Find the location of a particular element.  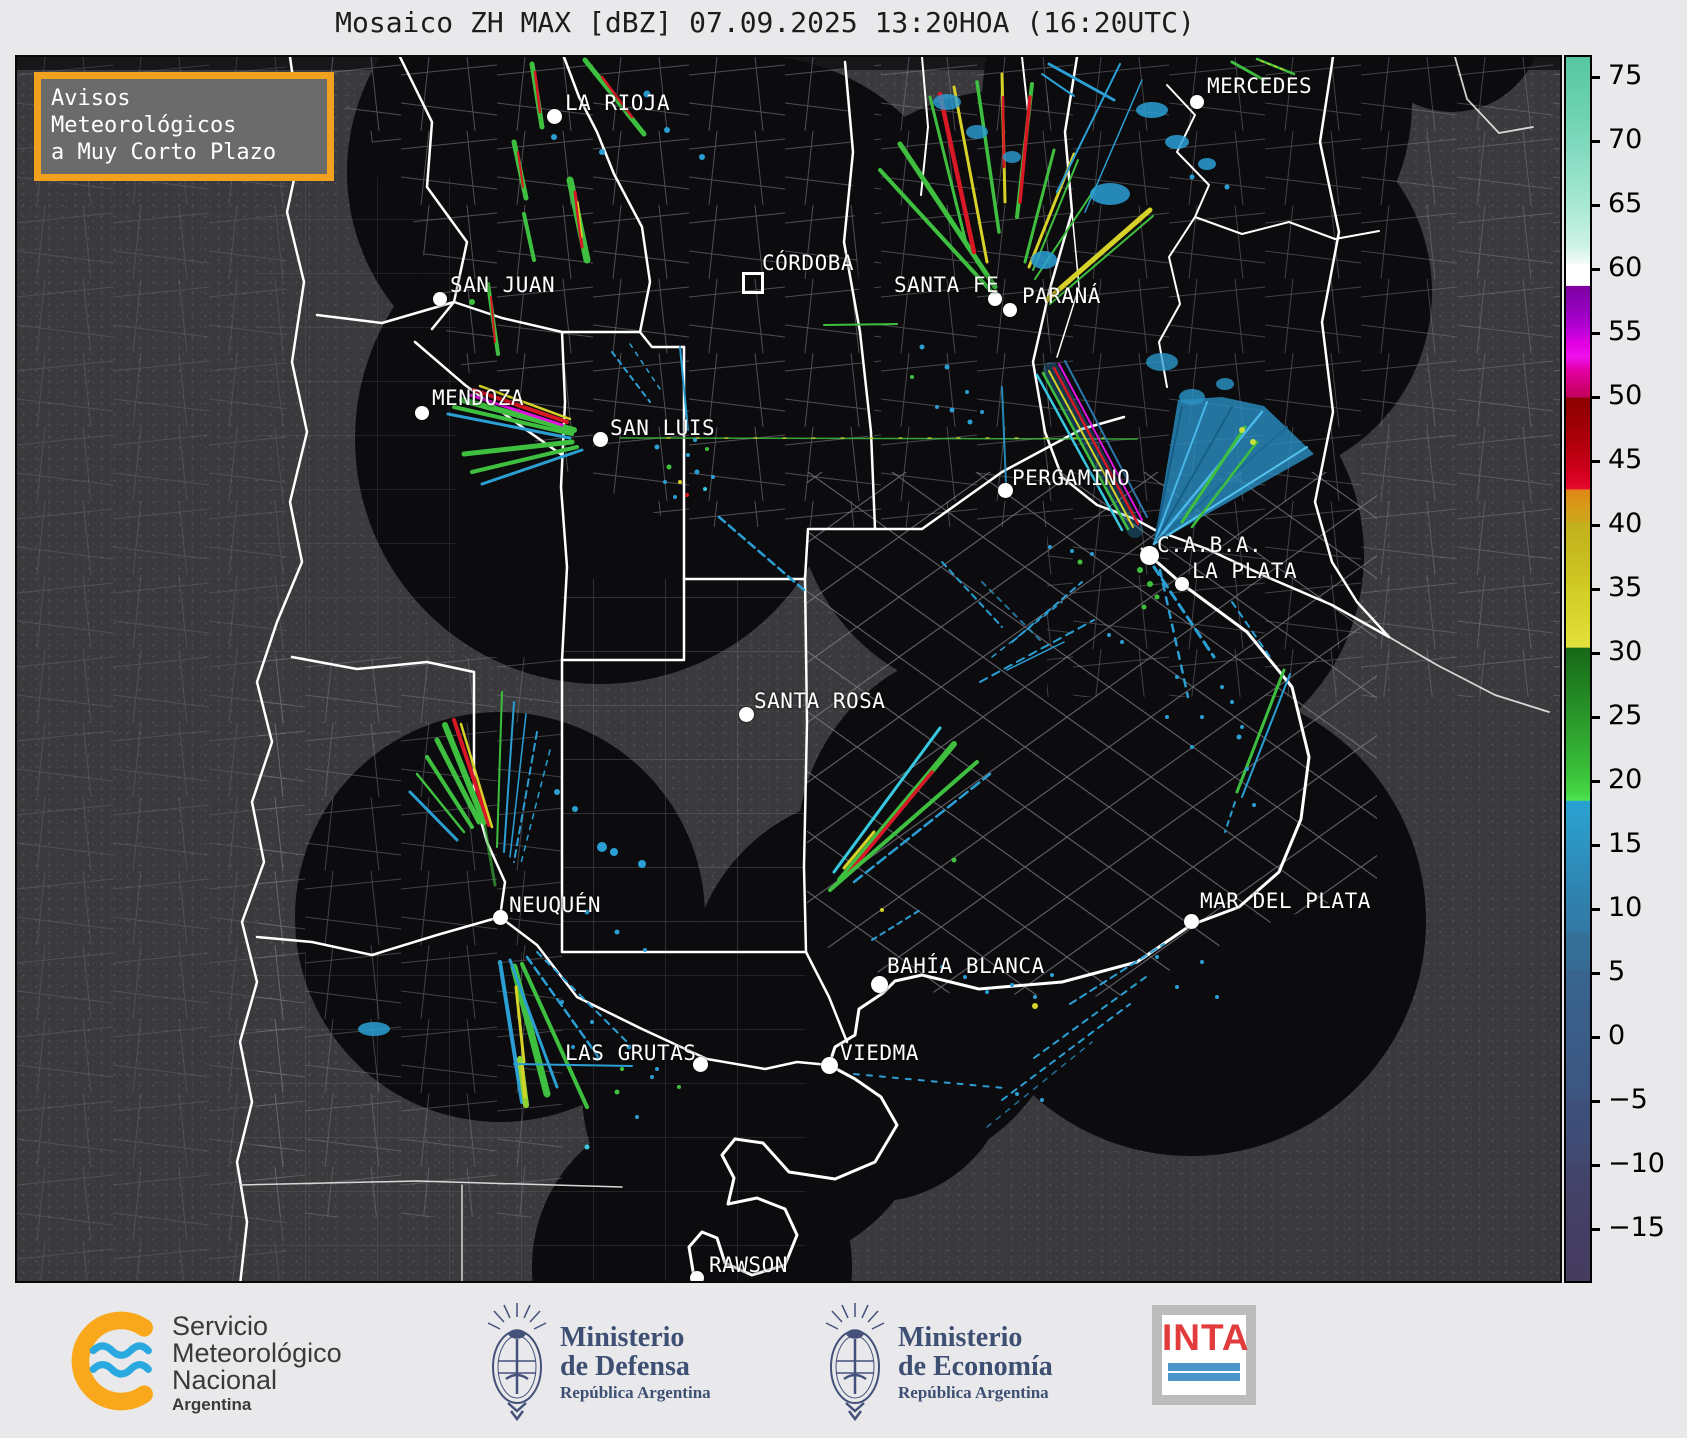

city-label: MENDOZA is located at coordinates (478, 398).